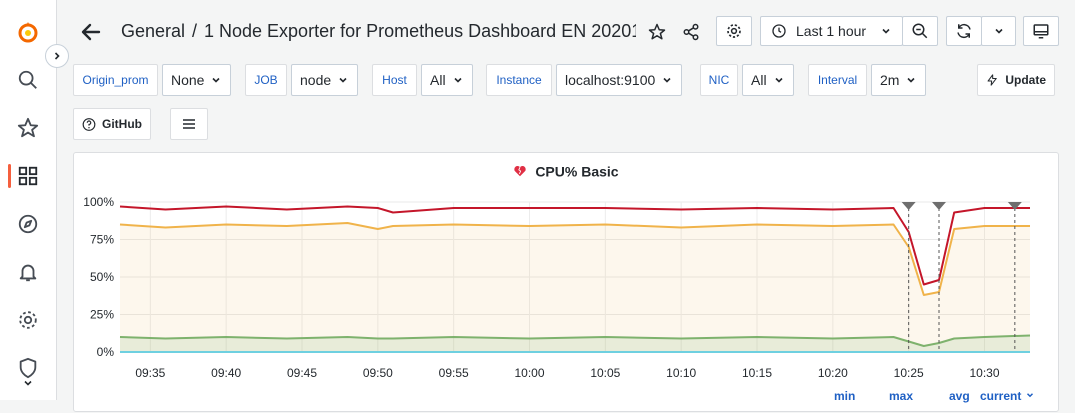  What do you see at coordinates (28, 176) in the screenshot?
I see `dashboards-icon` at bounding box center [28, 176].